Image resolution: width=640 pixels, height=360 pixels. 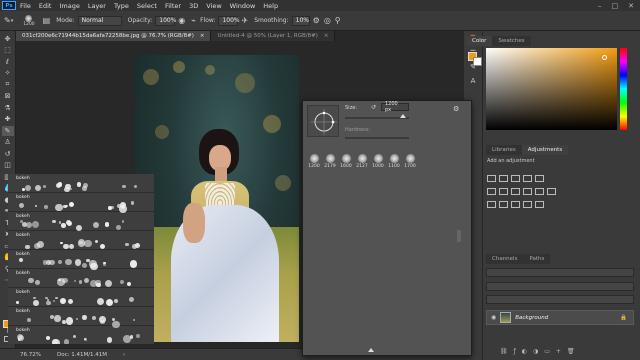 I want to click on menu-view: View, so click(x=213, y=6).